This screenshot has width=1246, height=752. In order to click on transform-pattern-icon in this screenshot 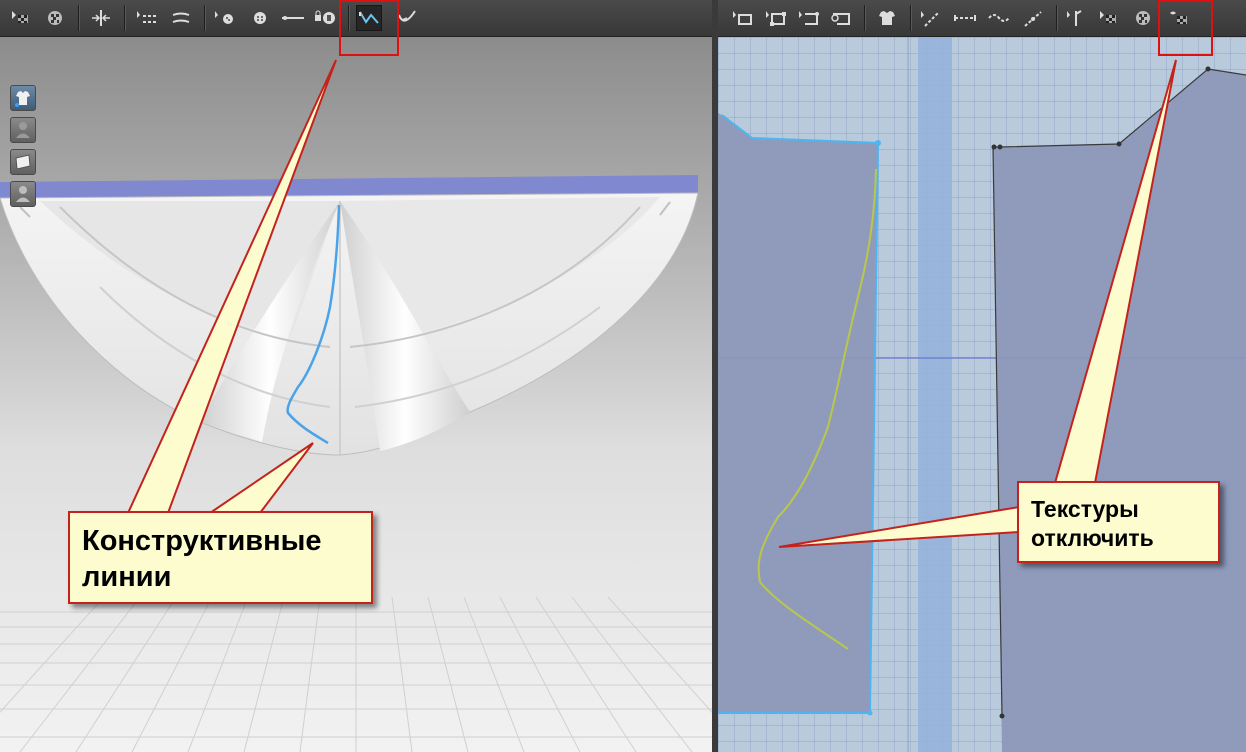, I will do `click(776, 18)`.